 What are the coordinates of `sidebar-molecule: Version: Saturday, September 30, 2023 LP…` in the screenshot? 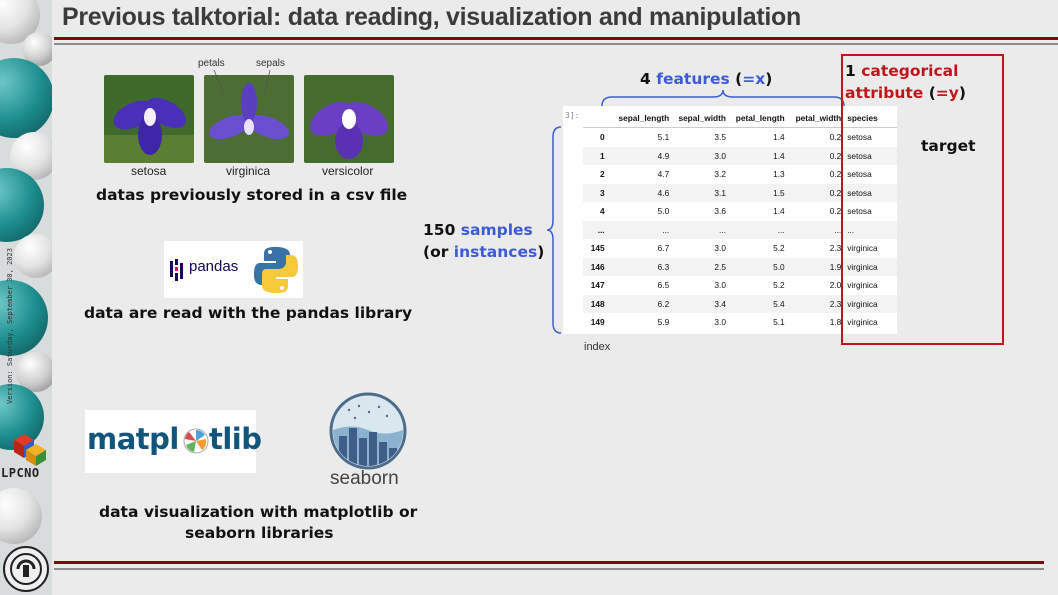 It's located at (26, 297).